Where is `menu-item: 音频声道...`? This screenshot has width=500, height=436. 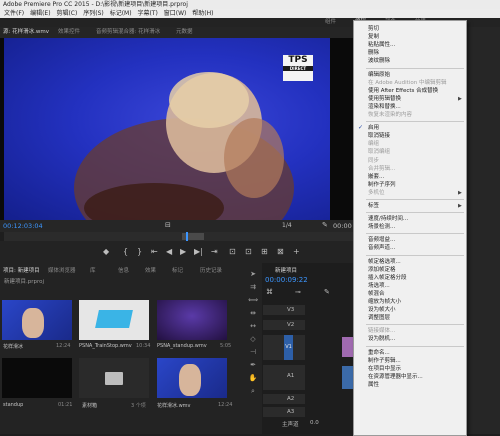 menu-item: 音频声道... is located at coordinates (381, 248).